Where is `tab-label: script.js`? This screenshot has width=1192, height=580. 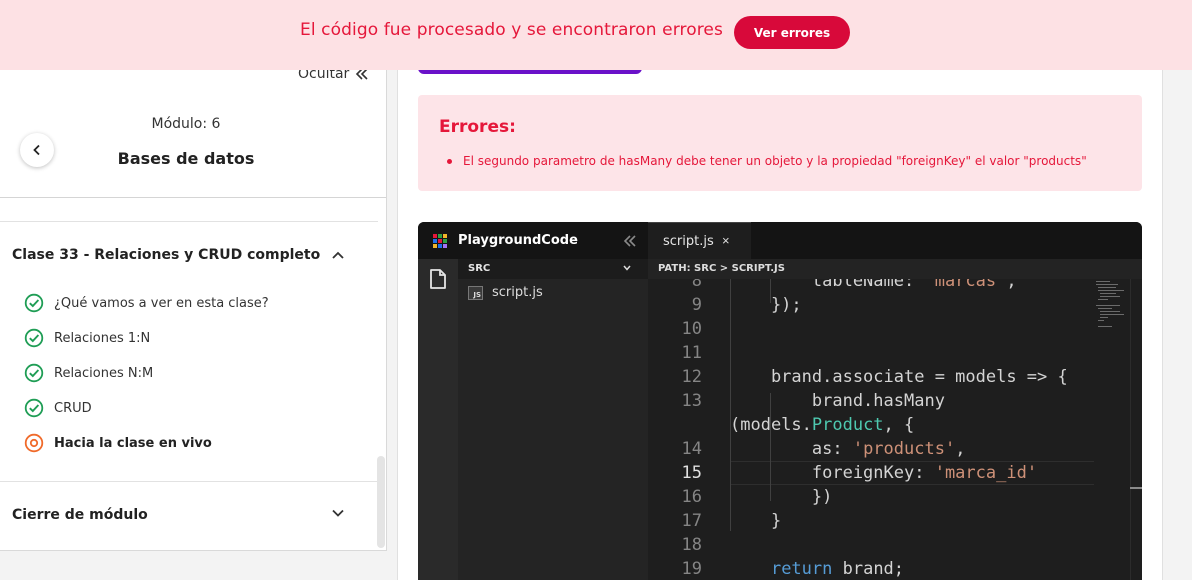
tab-label: script.js is located at coordinates (688, 241).